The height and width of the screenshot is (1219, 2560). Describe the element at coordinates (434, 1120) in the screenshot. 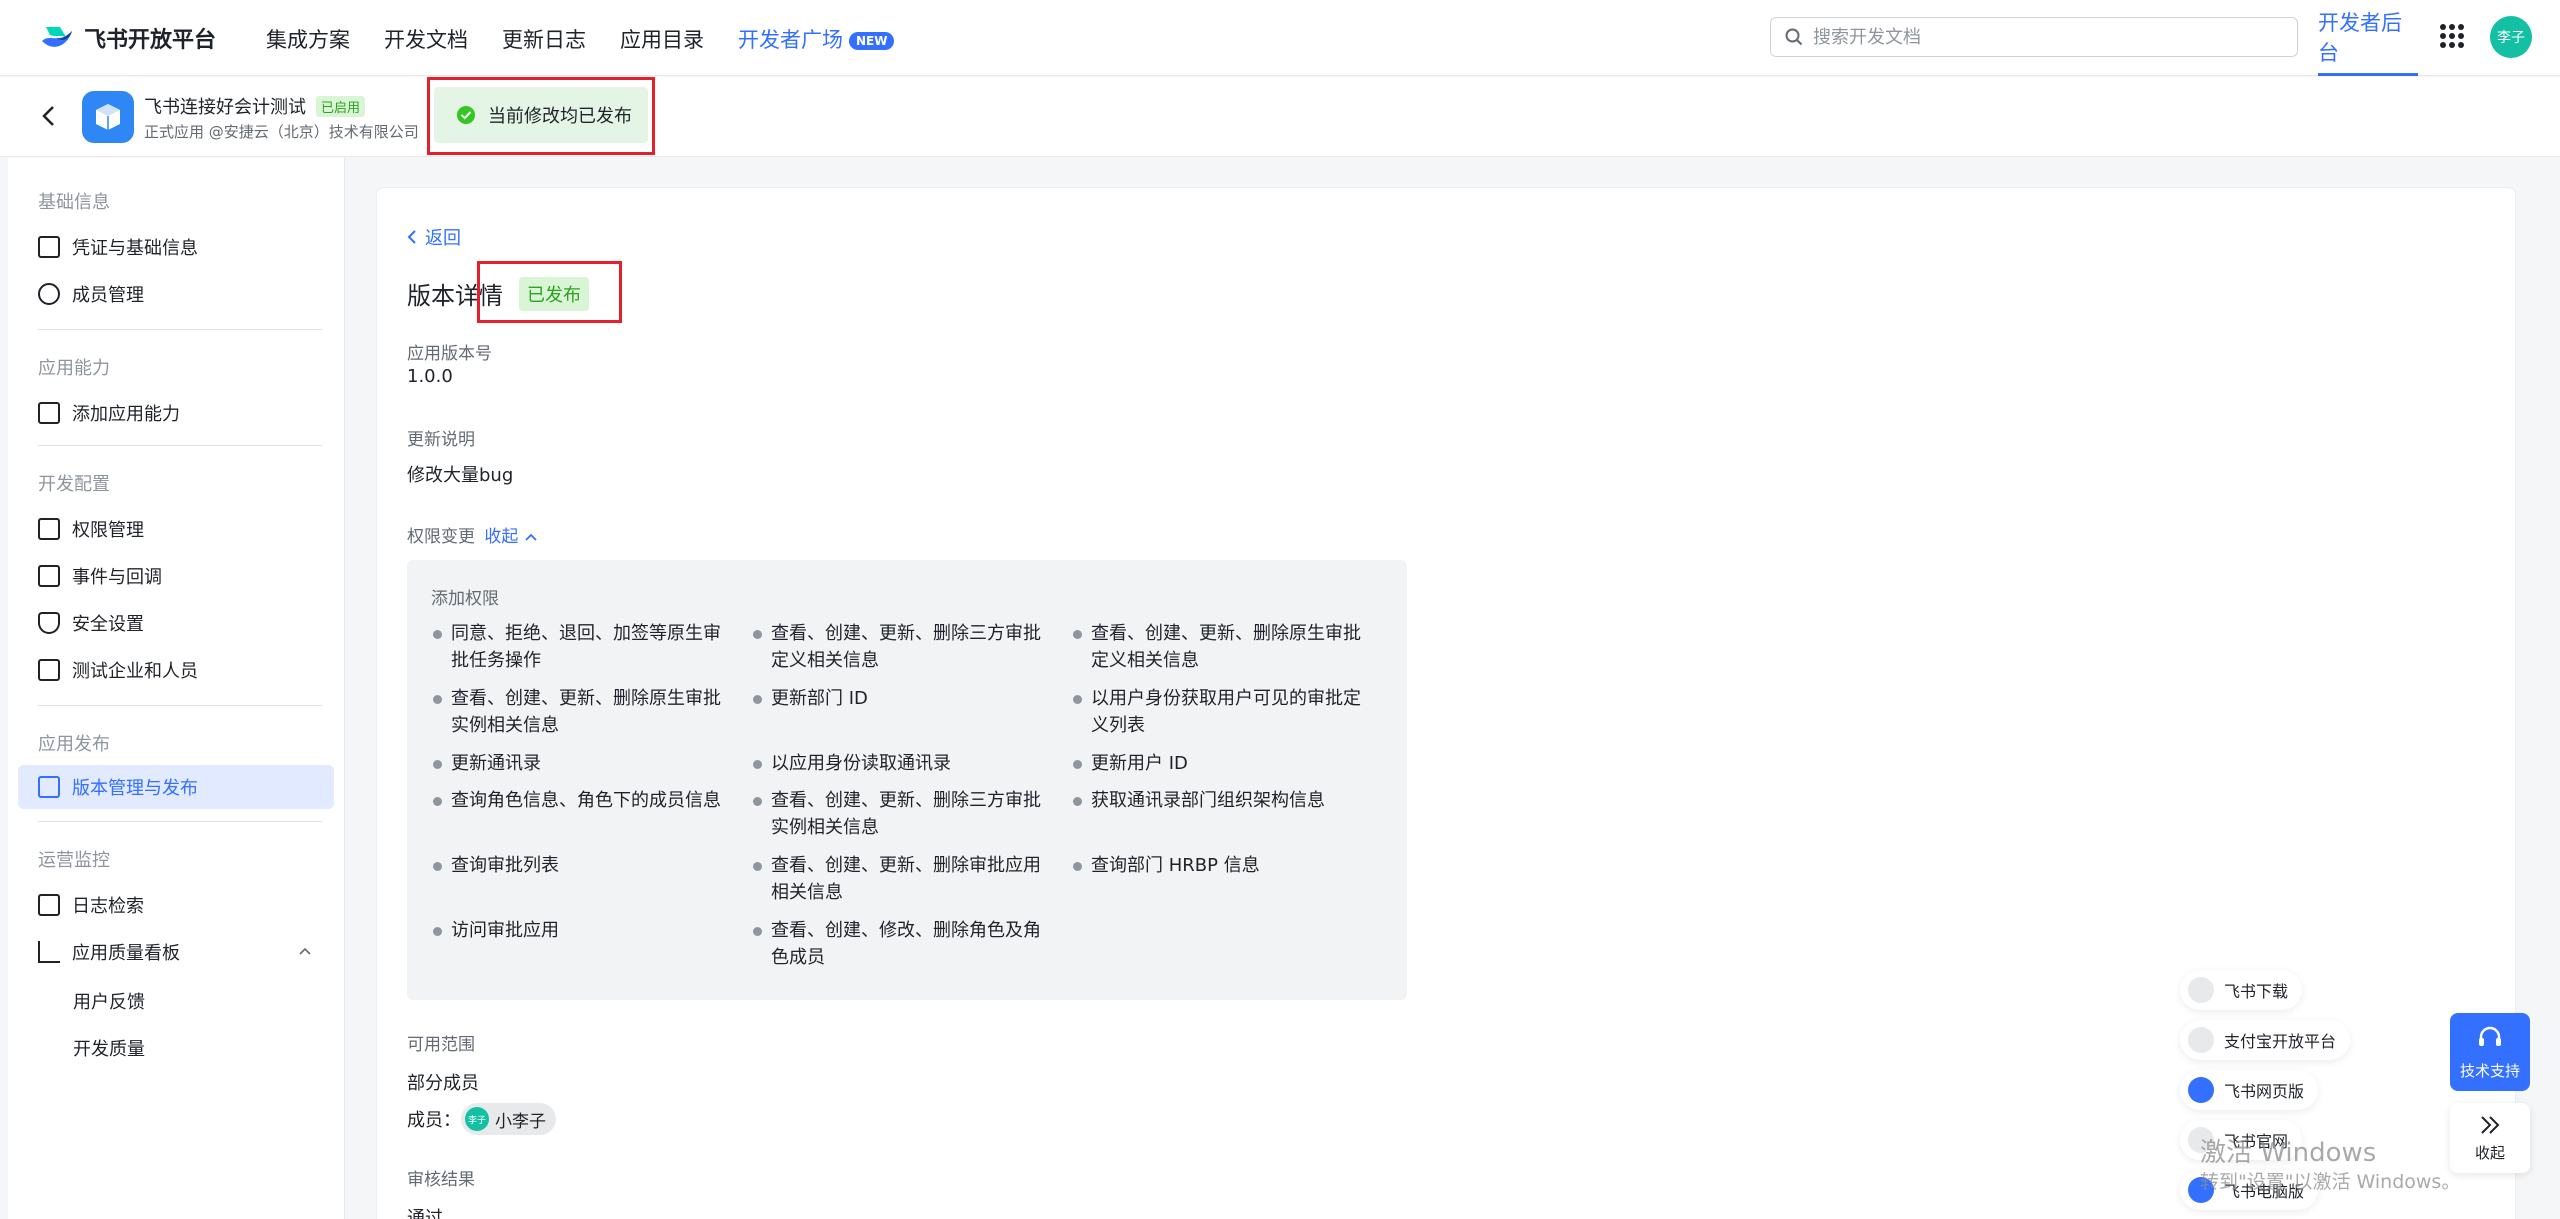

I see `member-label: 成员：` at that location.